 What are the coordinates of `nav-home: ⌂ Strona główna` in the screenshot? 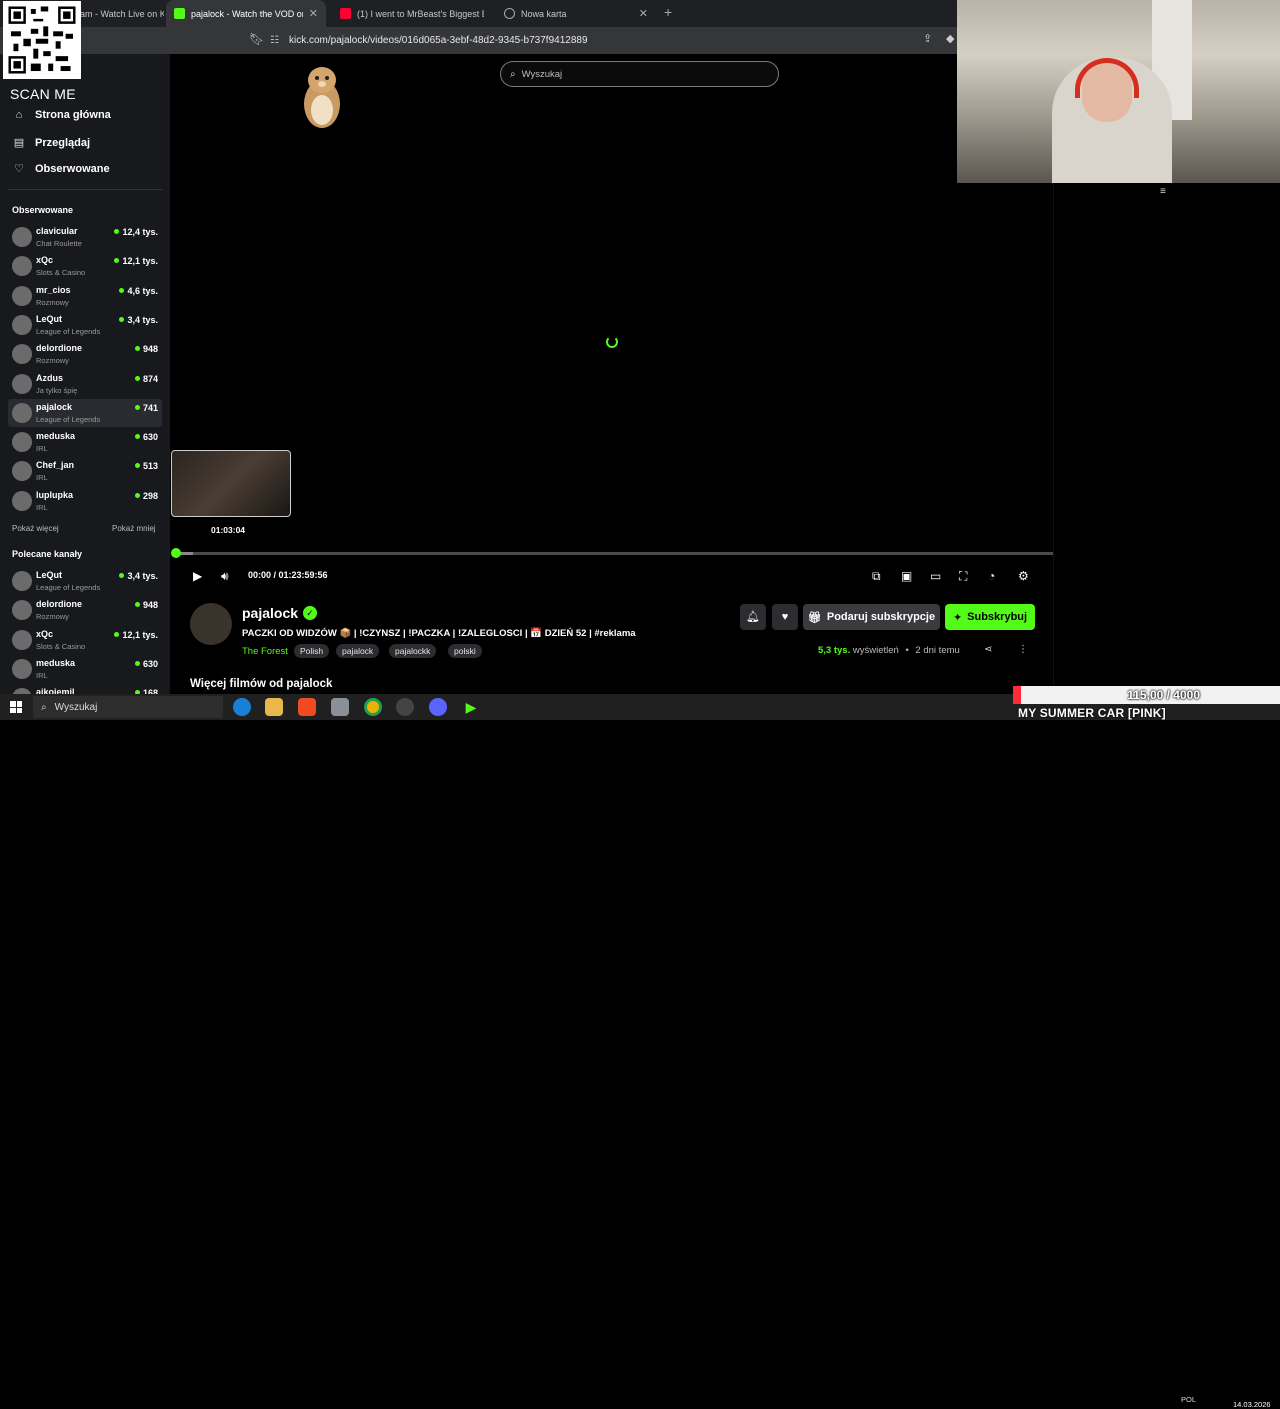 It's located at (61, 115).